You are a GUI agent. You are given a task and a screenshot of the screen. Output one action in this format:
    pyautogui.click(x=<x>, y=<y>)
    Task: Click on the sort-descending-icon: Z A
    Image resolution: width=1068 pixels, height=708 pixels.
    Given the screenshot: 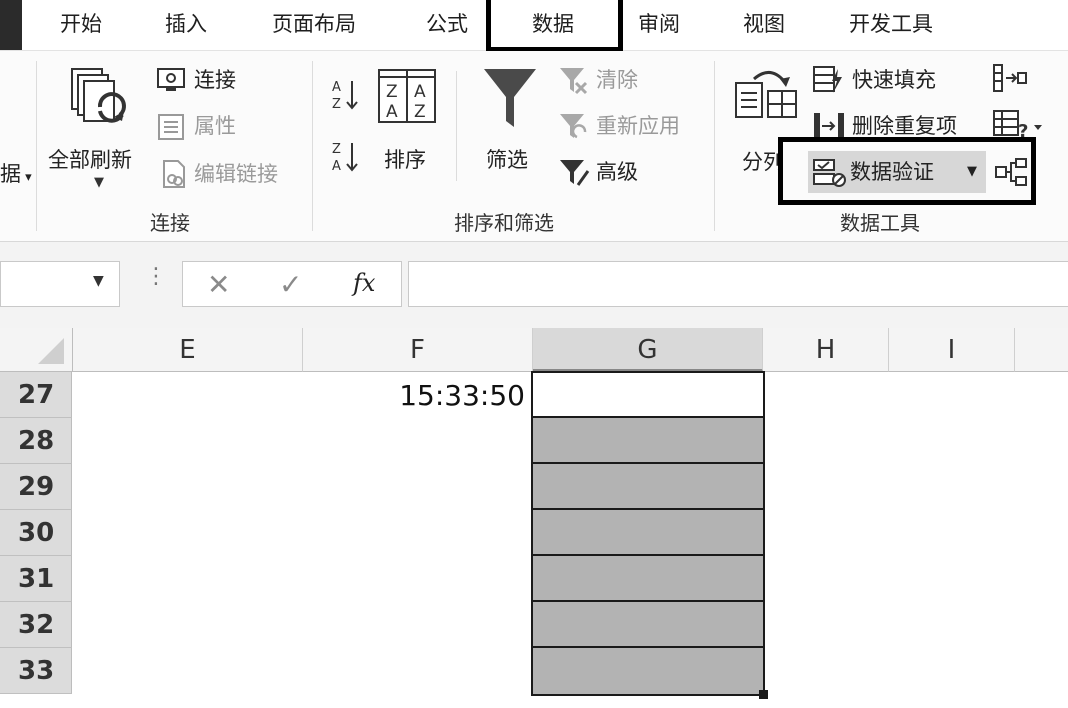 What is the action you would take?
    pyautogui.click(x=345, y=158)
    